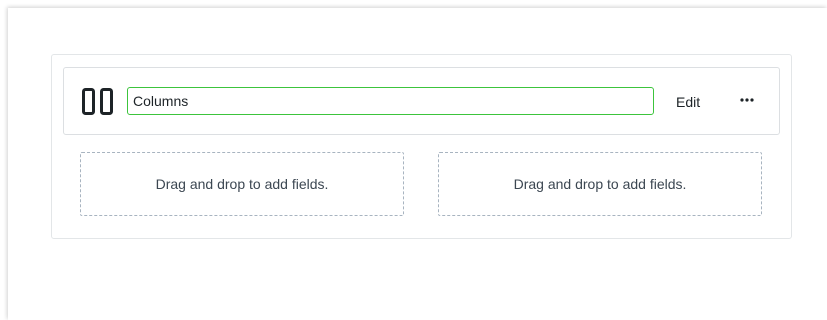 Image resolution: width=827 pixels, height=320 pixels. What do you see at coordinates (242, 184) in the screenshot?
I see `column-drop-zone-left: Drag and drop to add fields.` at bounding box center [242, 184].